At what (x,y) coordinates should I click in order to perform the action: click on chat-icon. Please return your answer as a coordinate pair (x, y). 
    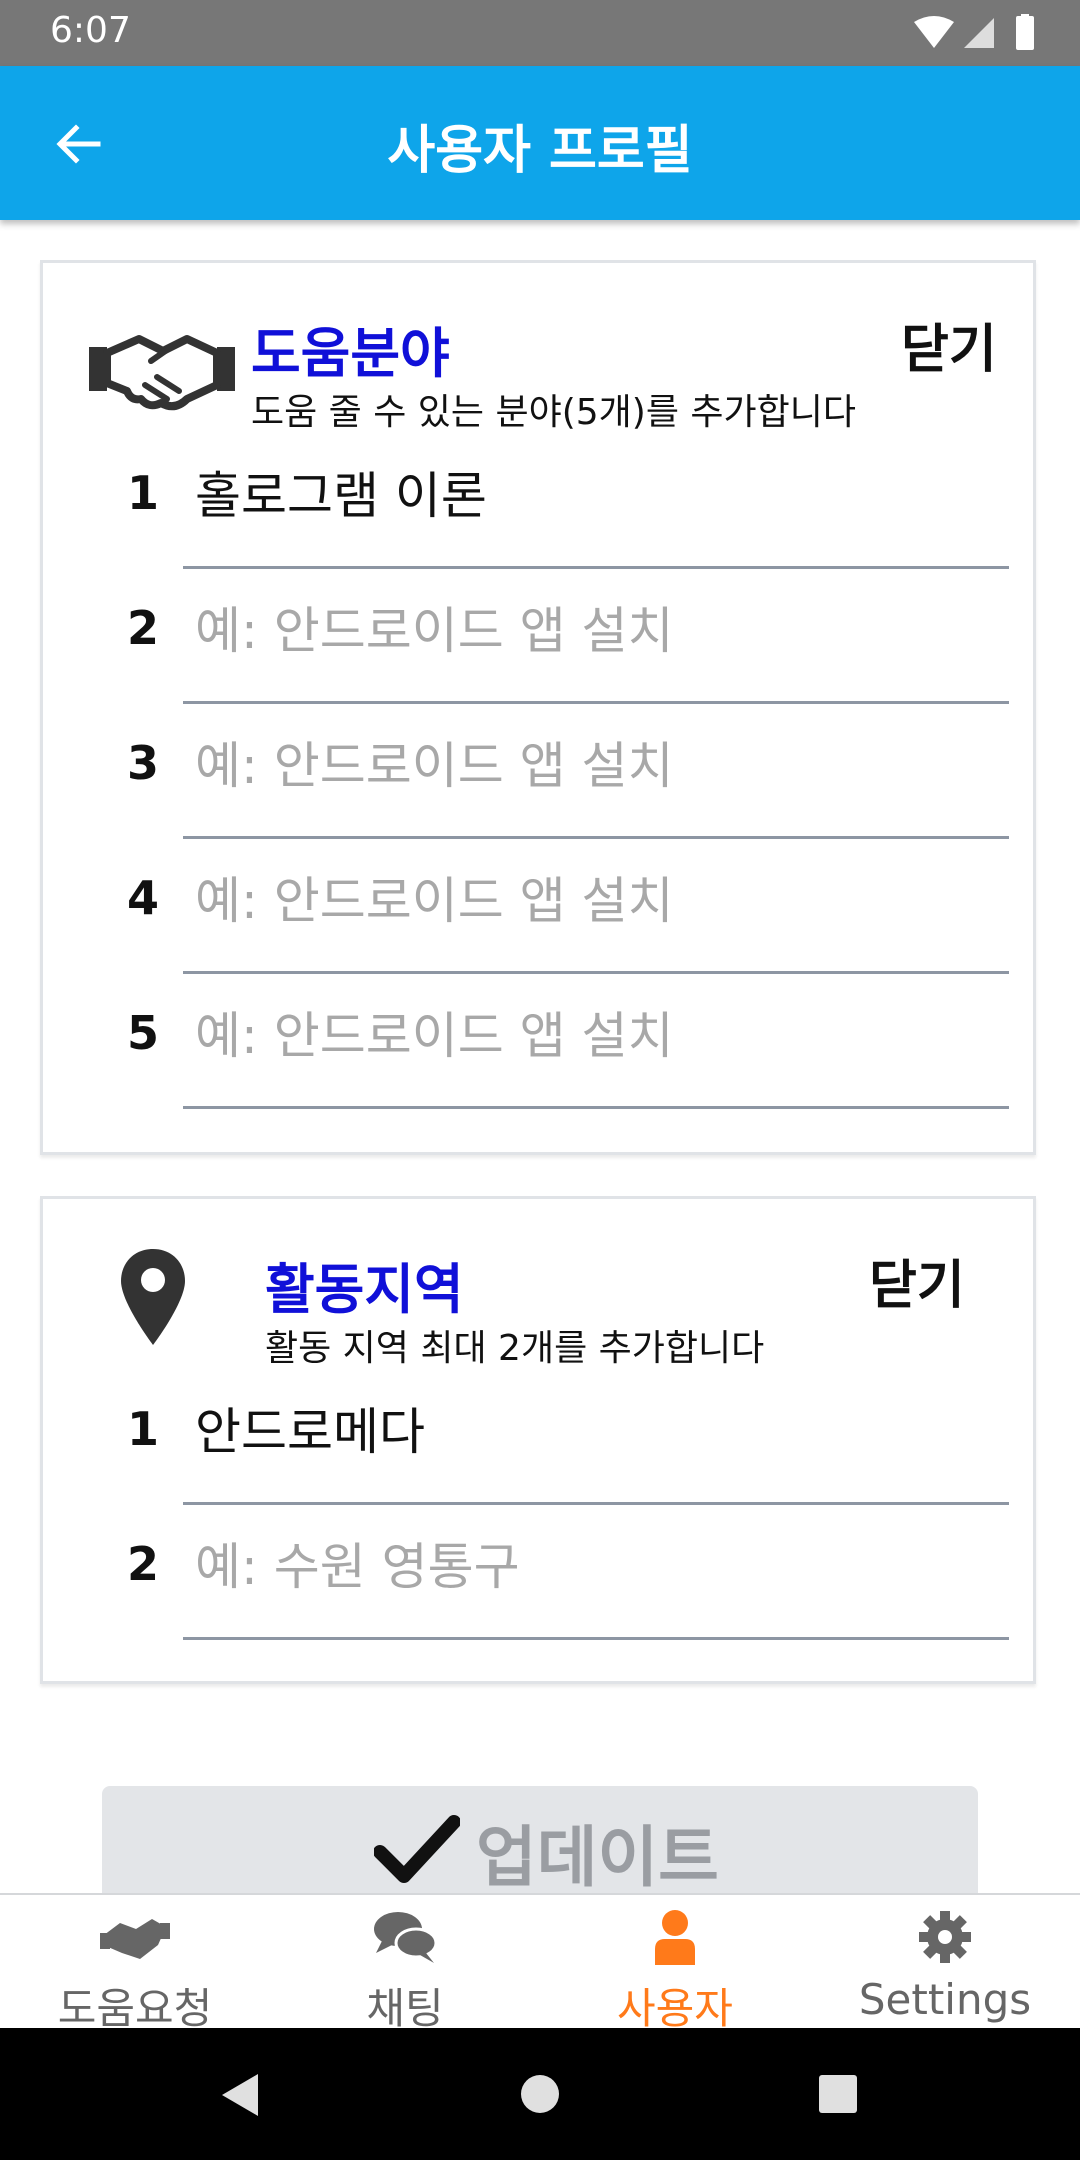
    Looking at the image, I should click on (406, 1937).